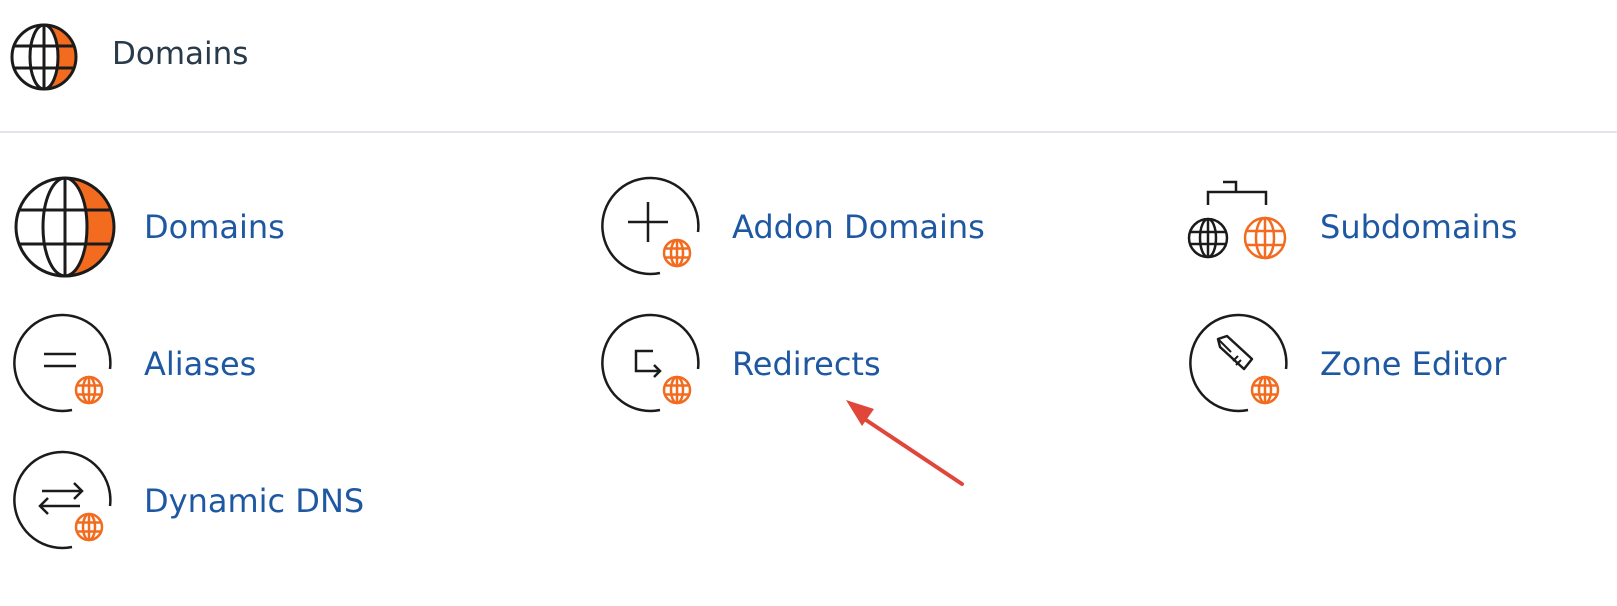  Describe the element at coordinates (214, 227) in the screenshot. I see `item-label: Domains` at that location.